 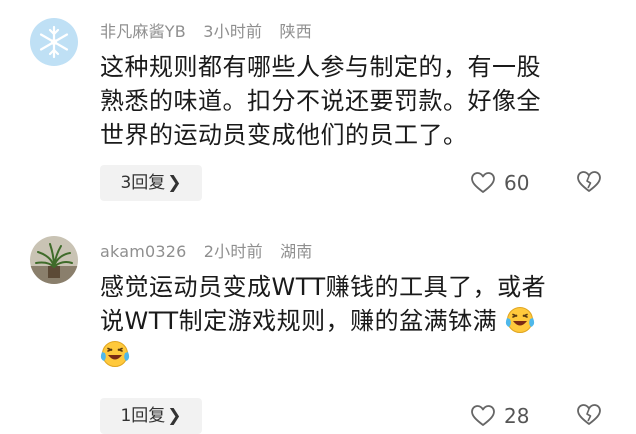 What do you see at coordinates (517, 416) in the screenshot?
I see `like-count: 28` at bounding box center [517, 416].